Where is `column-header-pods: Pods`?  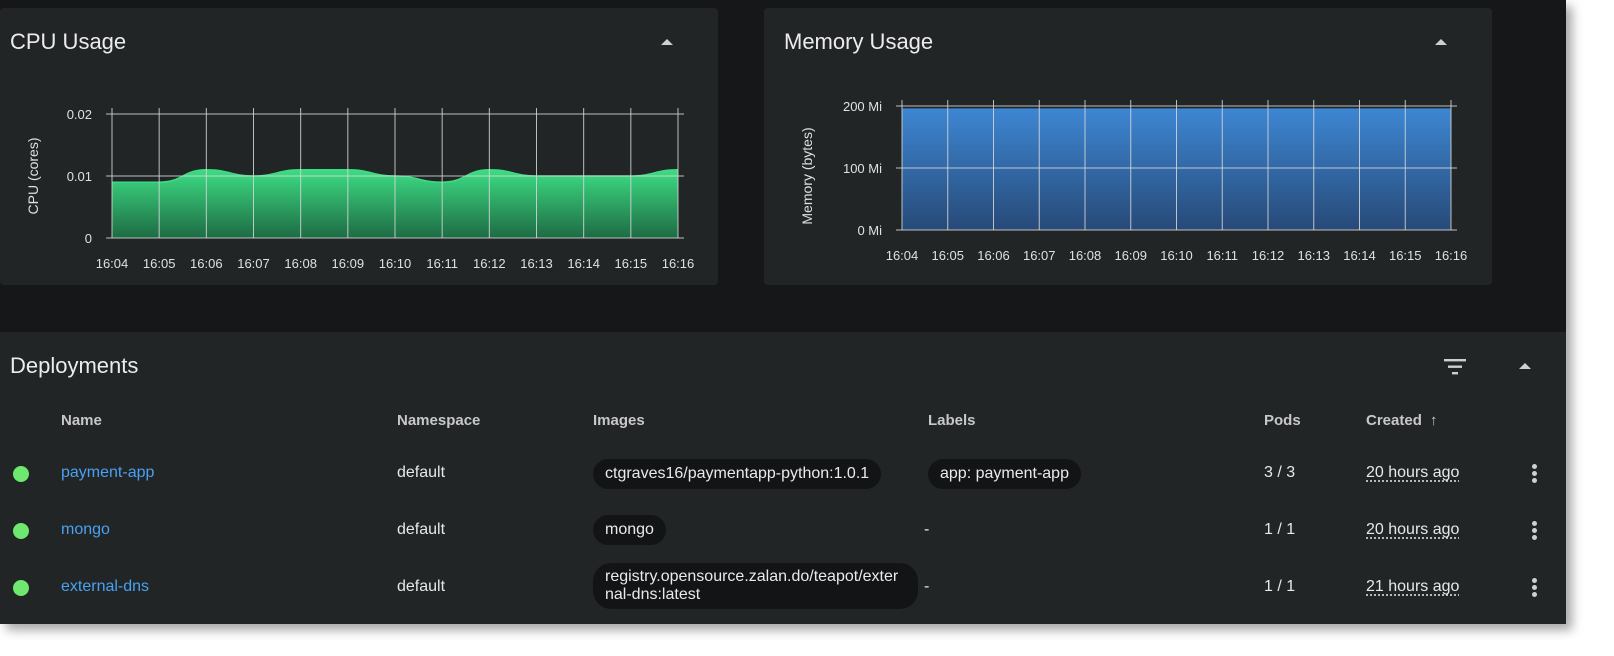 column-header-pods: Pods is located at coordinates (1282, 420).